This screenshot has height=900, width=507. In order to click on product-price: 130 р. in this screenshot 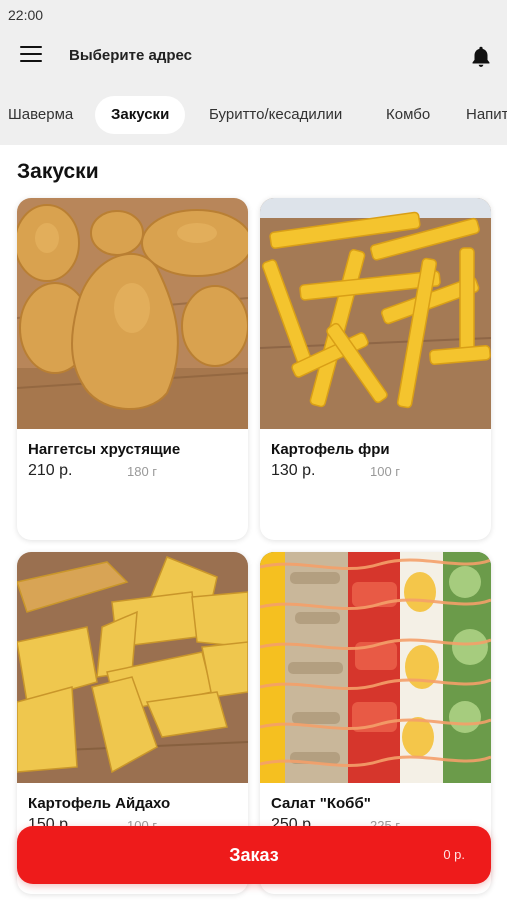, I will do `click(293, 470)`.